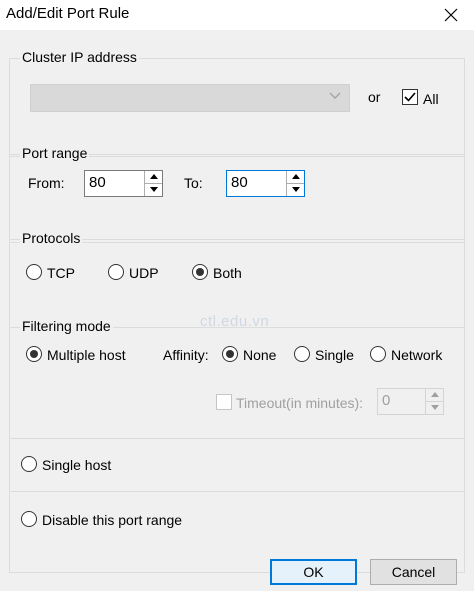 Image resolution: width=474 pixels, height=591 pixels. I want to click on timeout-value: 0, so click(386, 400).